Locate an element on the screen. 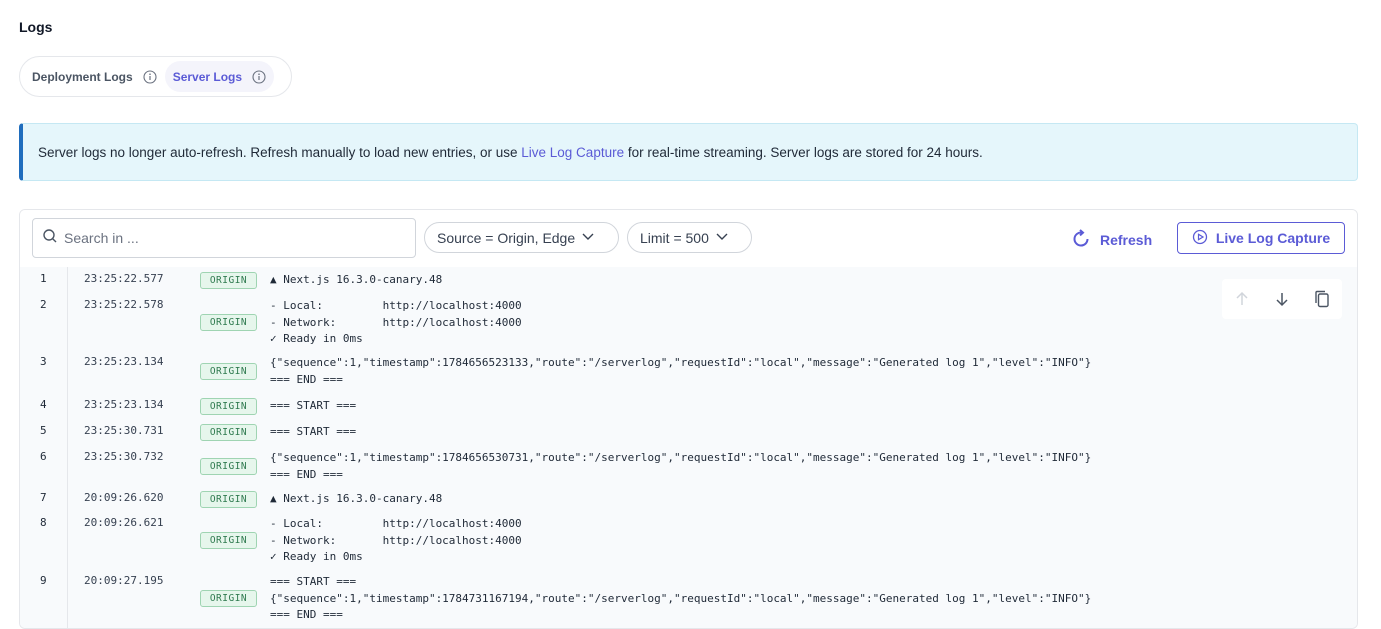 The height and width of the screenshot is (629, 1381). refresh-icon is located at coordinates (1081, 240).